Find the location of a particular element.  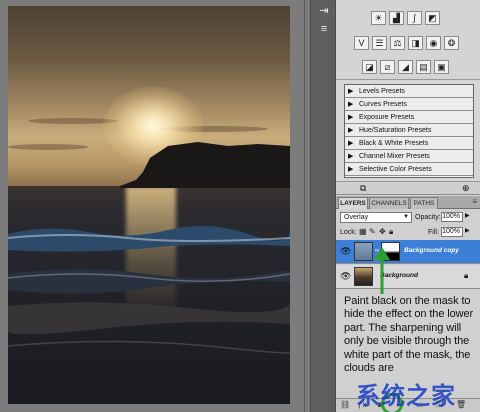

preset-channel-mixer: ▶ Channel Mixer Presets is located at coordinates (409, 156).